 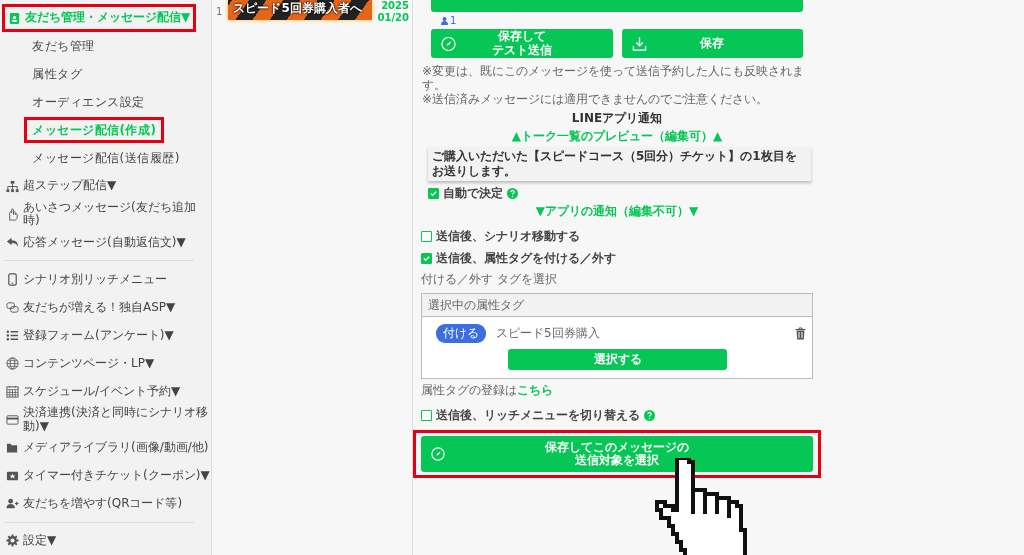 I want to click on ticket-icon, so click(x=12, y=476).